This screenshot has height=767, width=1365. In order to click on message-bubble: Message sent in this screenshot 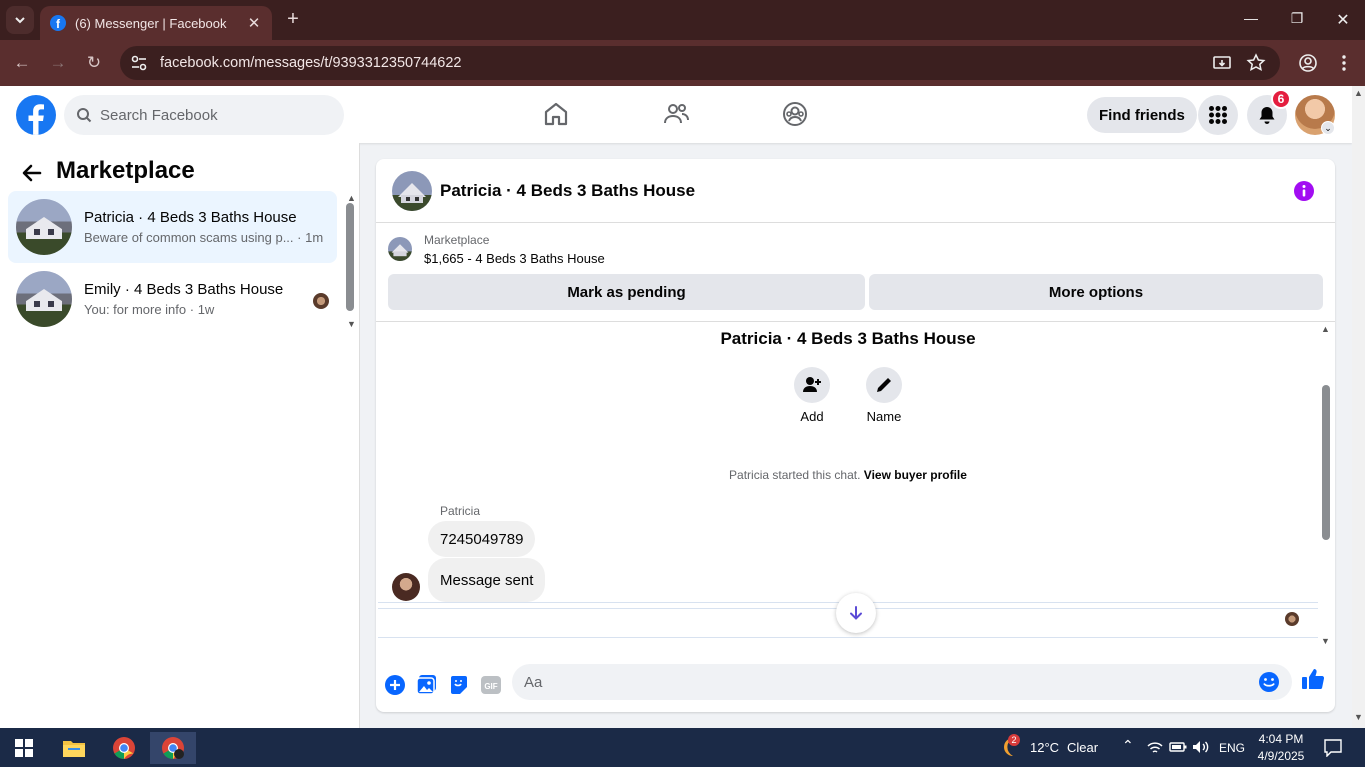, I will do `click(487, 580)`.